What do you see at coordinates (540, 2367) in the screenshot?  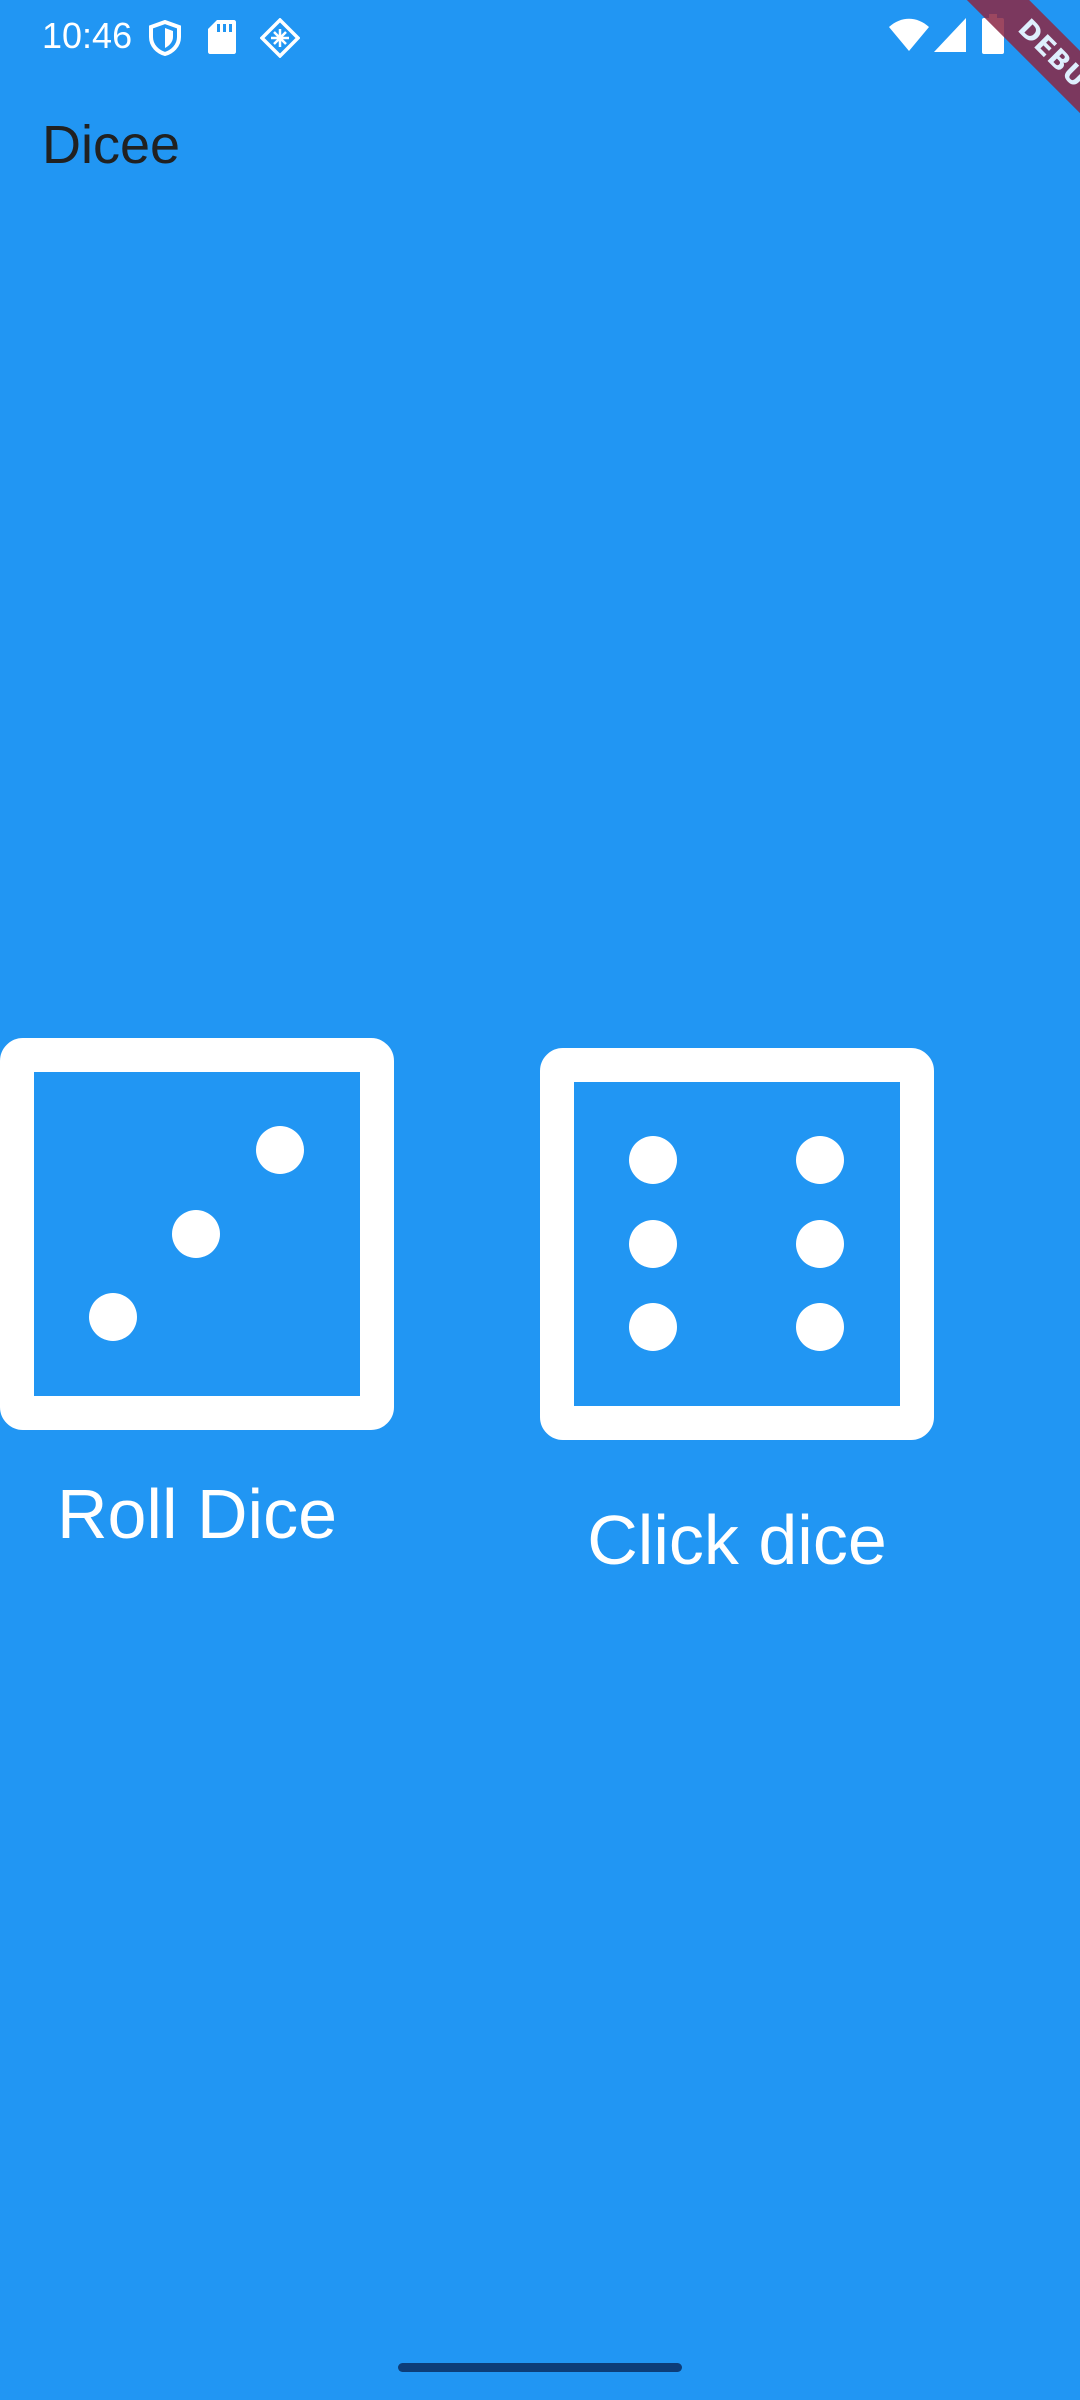 I see `home-indicator` at bounding box center [540, 2367].